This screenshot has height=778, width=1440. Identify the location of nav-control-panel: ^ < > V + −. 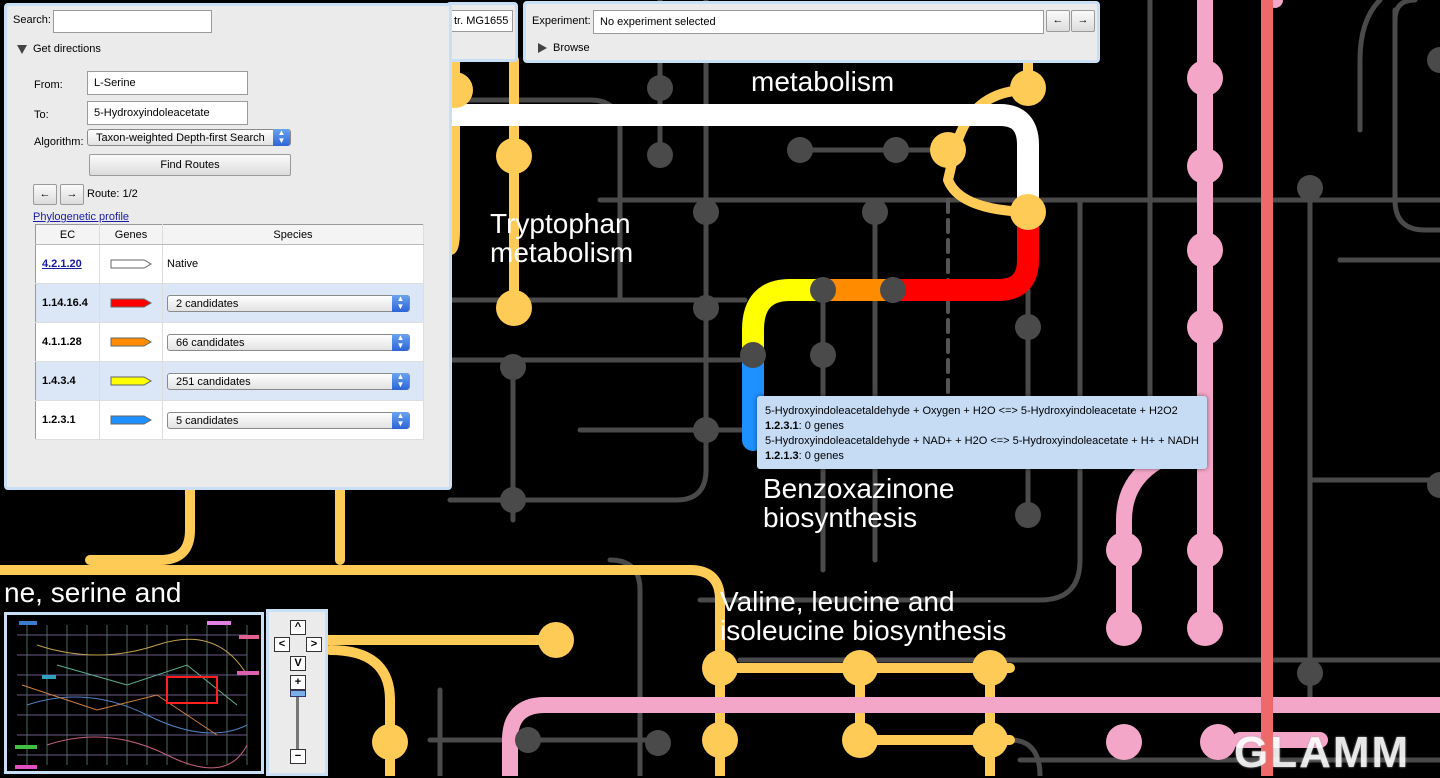
(297, 692).